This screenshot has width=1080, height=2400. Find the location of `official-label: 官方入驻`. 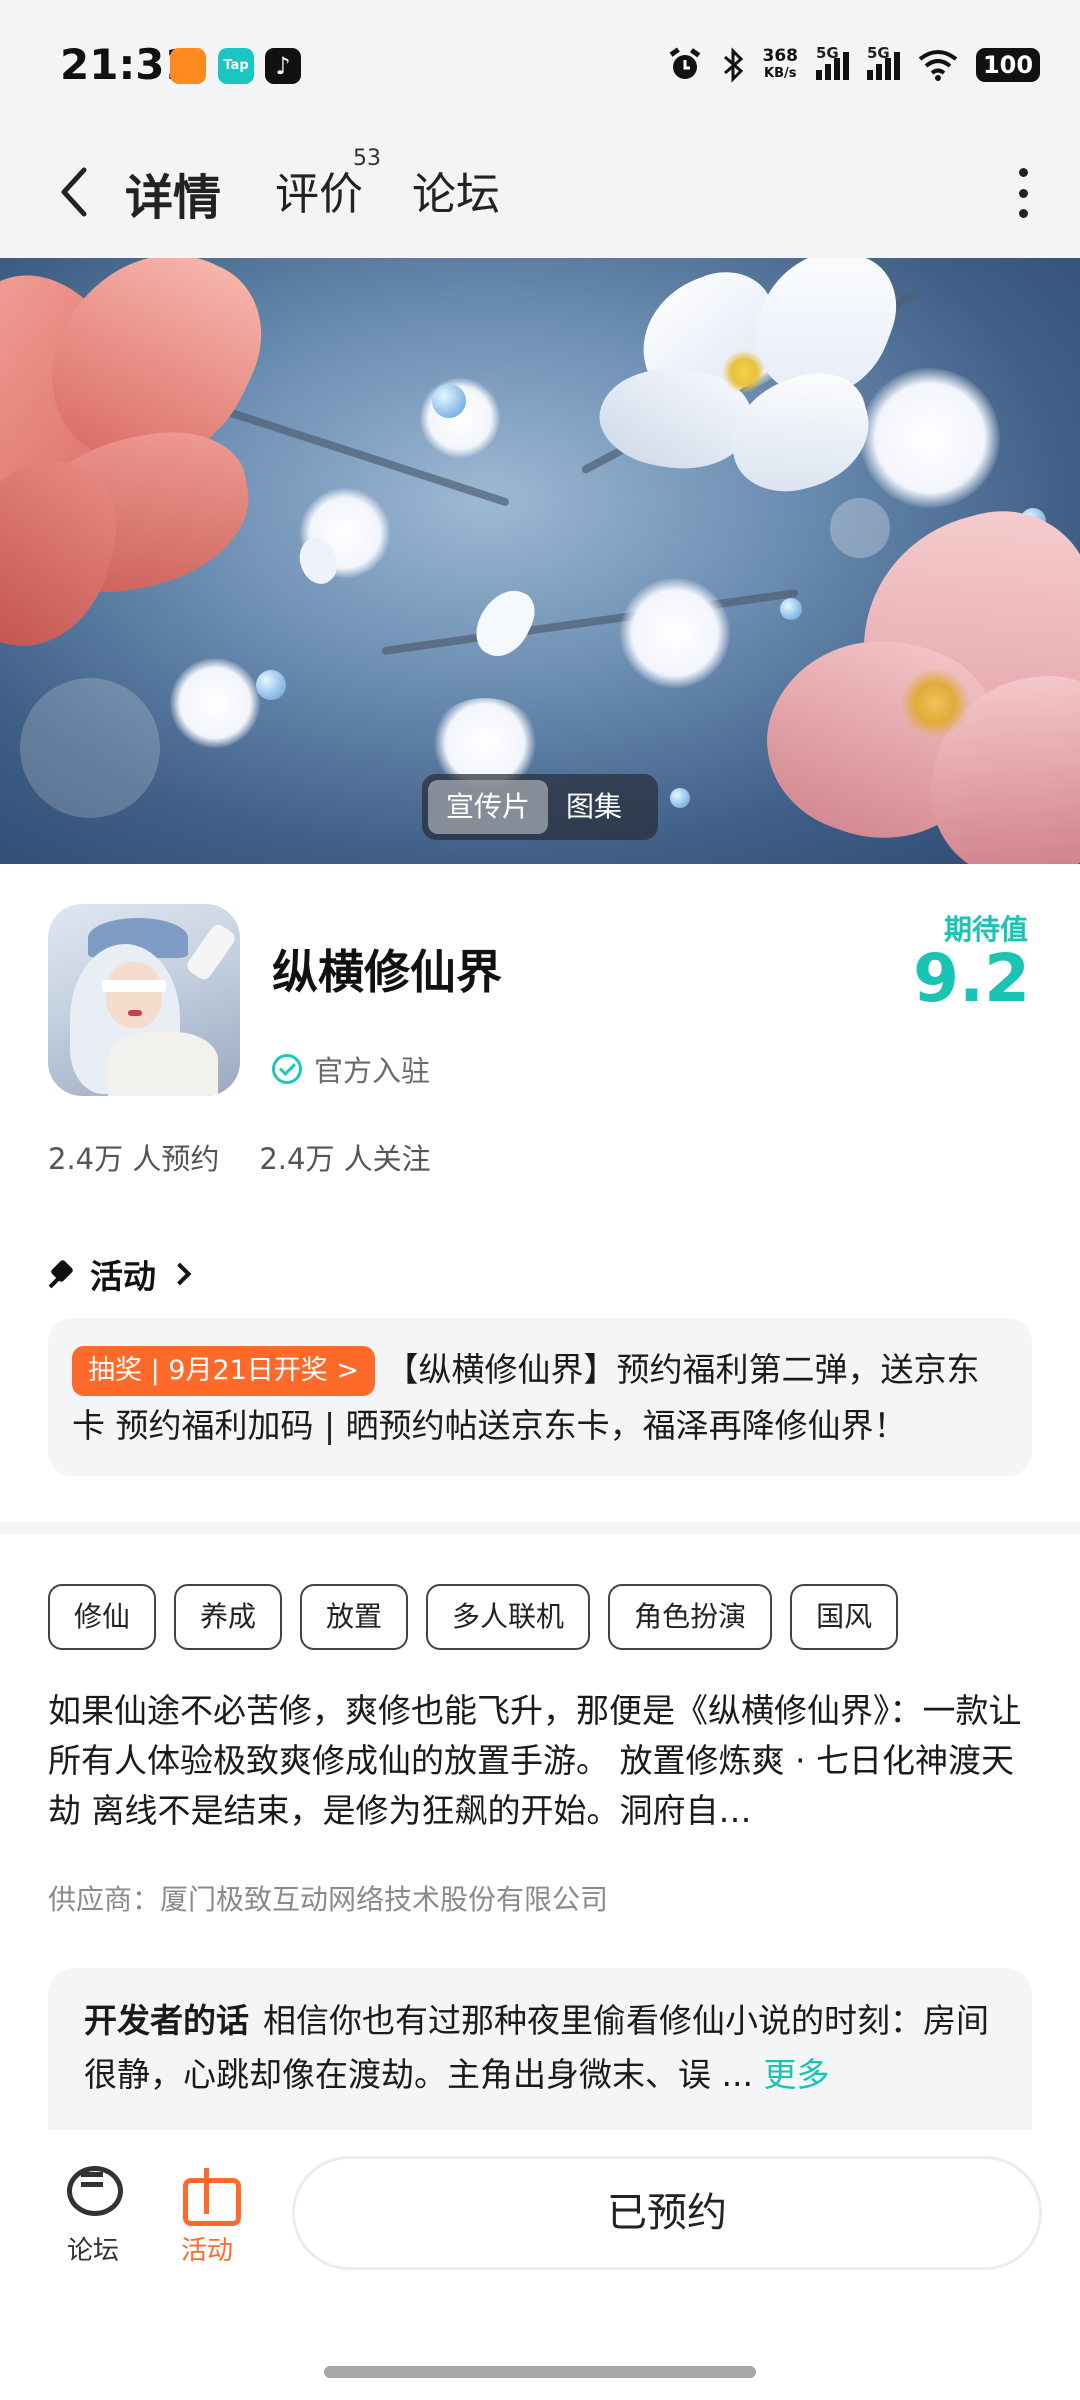

official-label: 官方入驻 is located at coordinates (372, 1071).